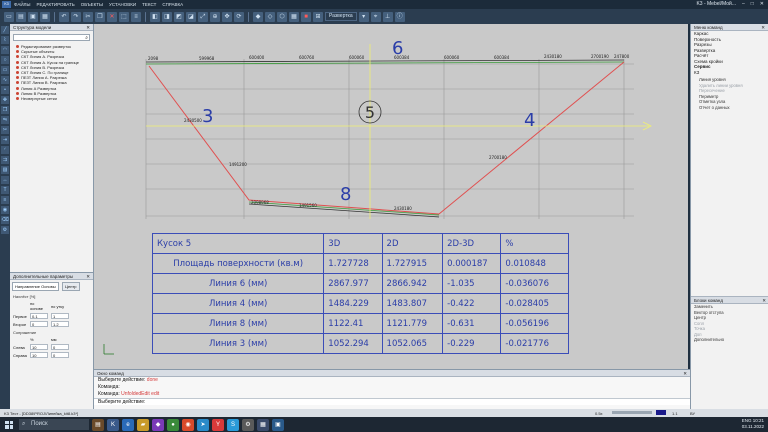 This screenshot has width=768, height=432. What do you see at coordinates (363, 16) in the screenshot?
I see `chevron-down-icon: ▾` at bounding box center [363, 16].